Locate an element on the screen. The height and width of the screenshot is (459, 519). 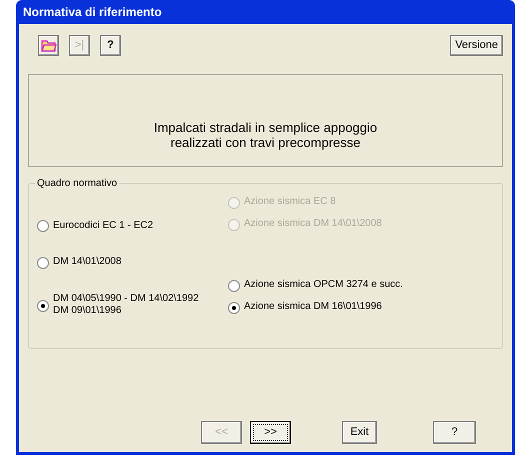
version-button: Versione is located at coordinates (476, 45).